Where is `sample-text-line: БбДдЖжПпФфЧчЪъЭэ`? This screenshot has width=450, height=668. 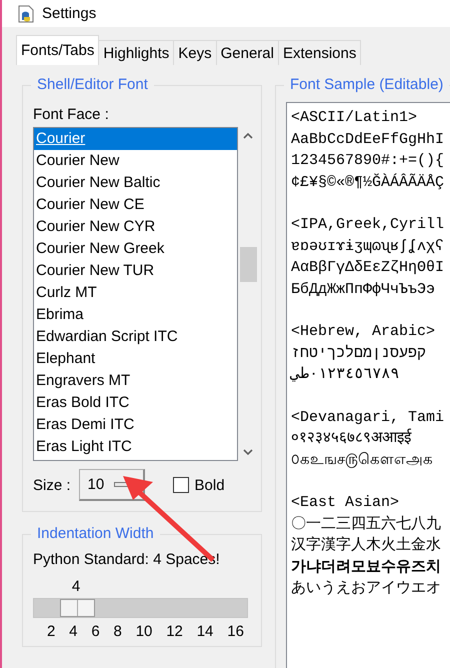
sample-text-line: БбДдЖжПпФфЧчЪъЭэ is located at coordinates (363, 290).